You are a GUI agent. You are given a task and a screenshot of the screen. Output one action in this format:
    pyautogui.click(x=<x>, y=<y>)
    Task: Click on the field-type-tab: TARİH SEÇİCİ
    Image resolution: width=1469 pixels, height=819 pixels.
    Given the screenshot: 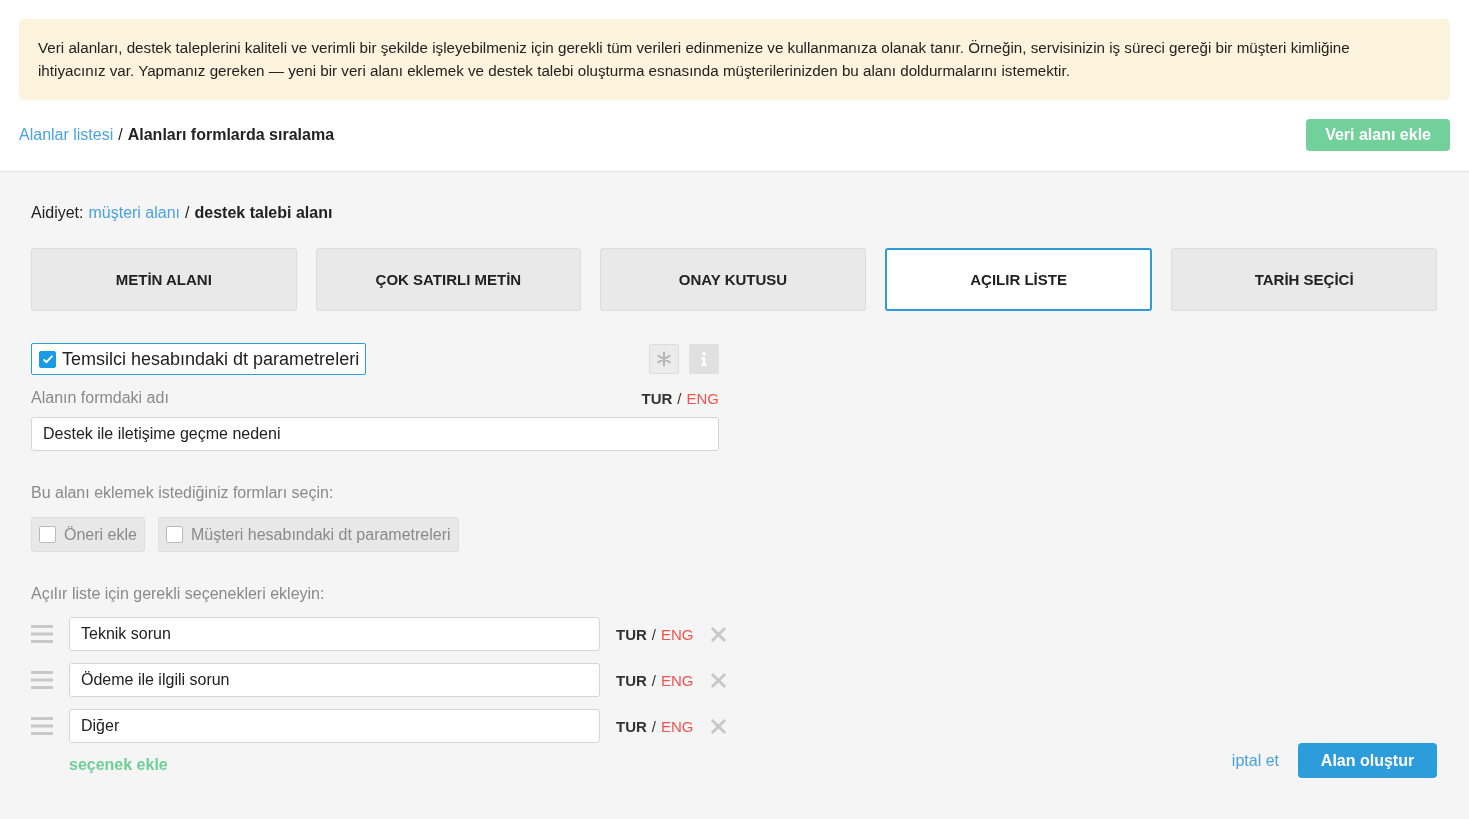 What is the action you would take?
    pyautogui.click(x=1304, y=279)
    